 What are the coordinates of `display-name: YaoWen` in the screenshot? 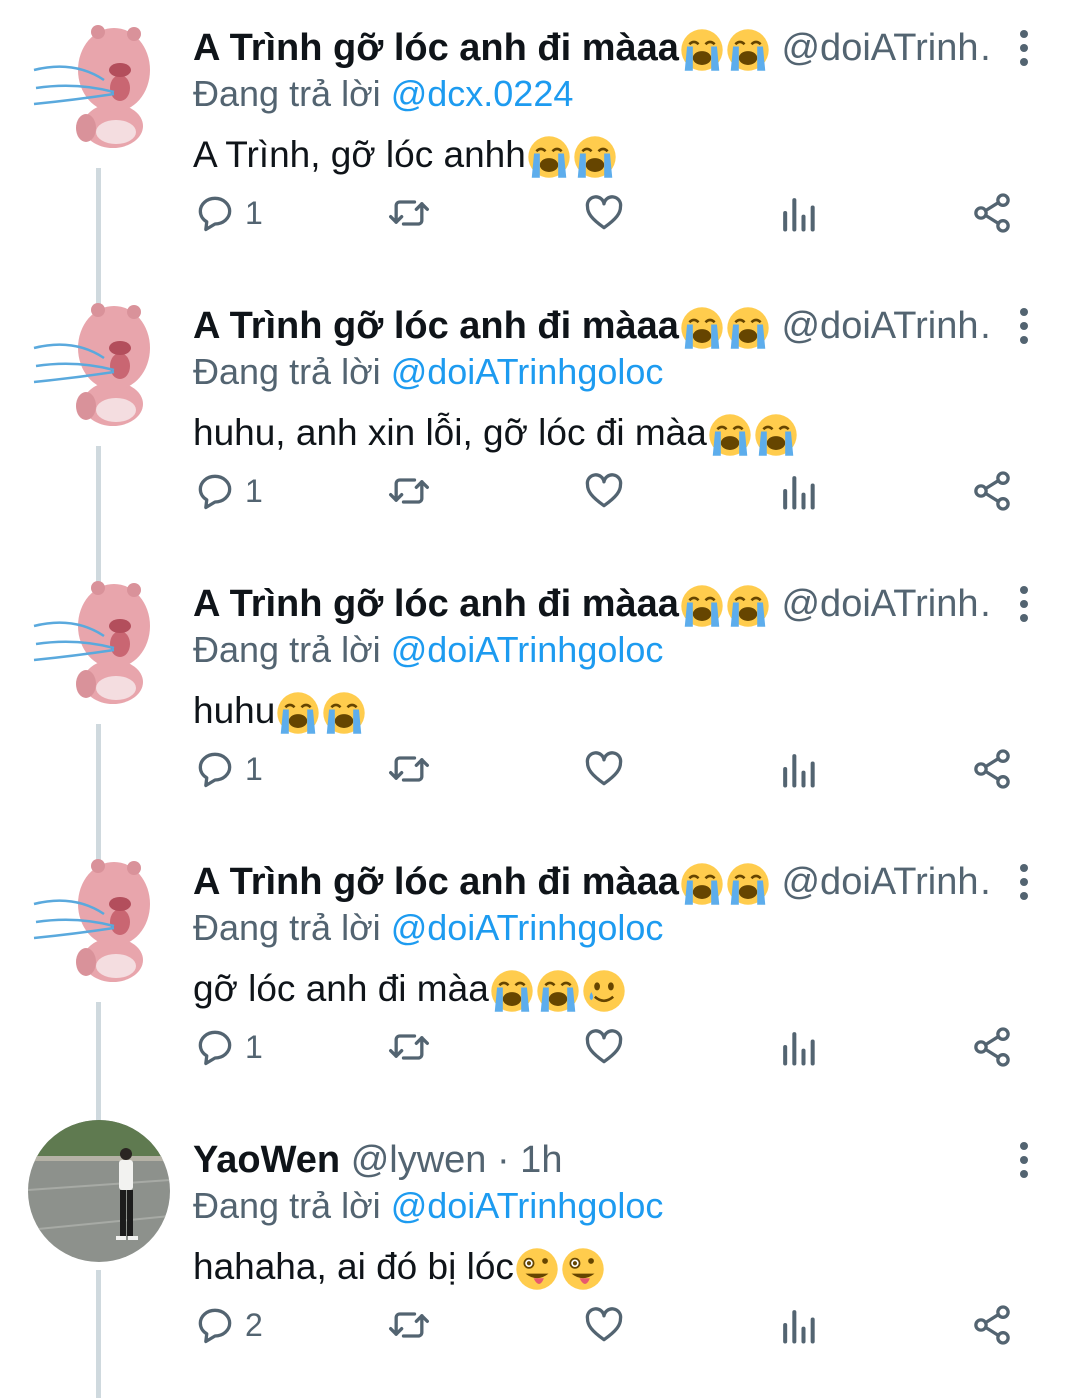 It's located at (266, 1160).